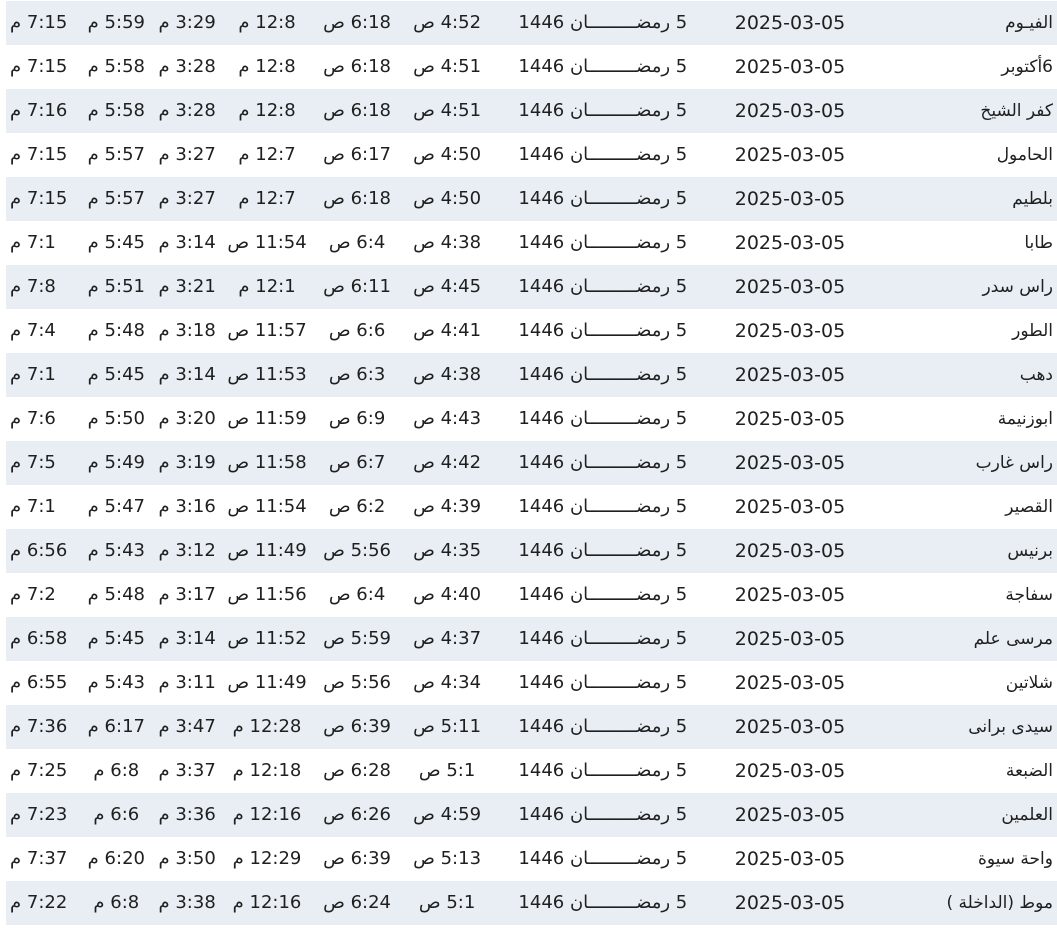 This screenshot has height=937, width=1057. I want to click on maghrib-time-cell: 5:59 م, so click(116, 22).